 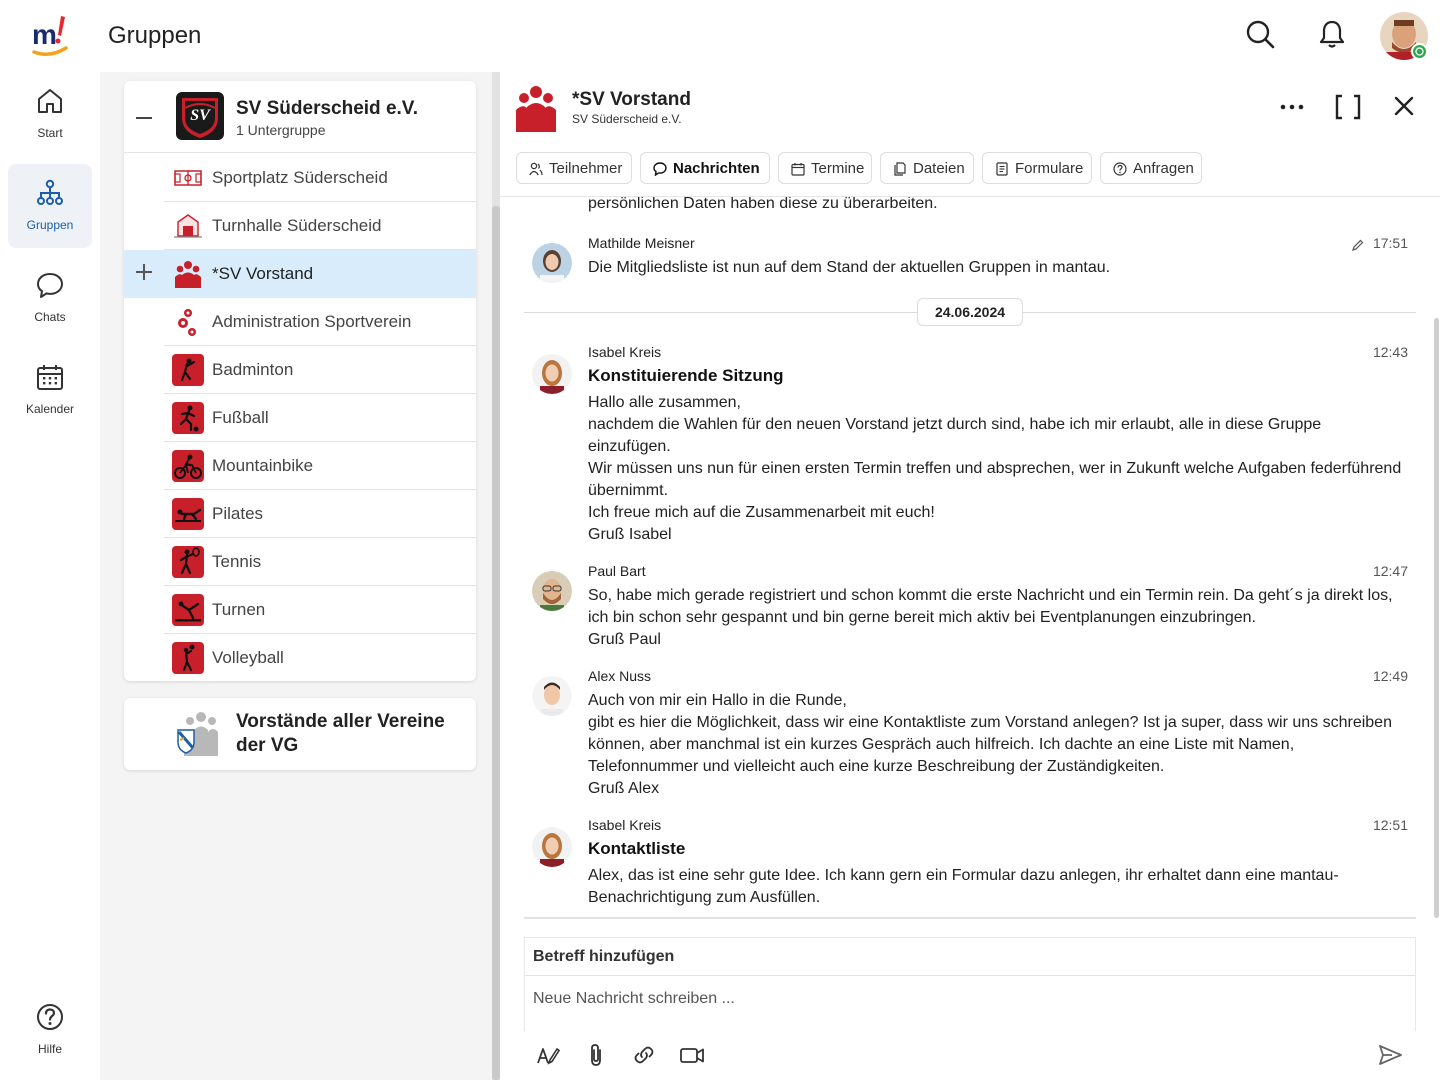 What do you see at coordinates (300, 610) in the screenshot?
I see `subgroup-item: Turnen` at bounding box center [300, 610].